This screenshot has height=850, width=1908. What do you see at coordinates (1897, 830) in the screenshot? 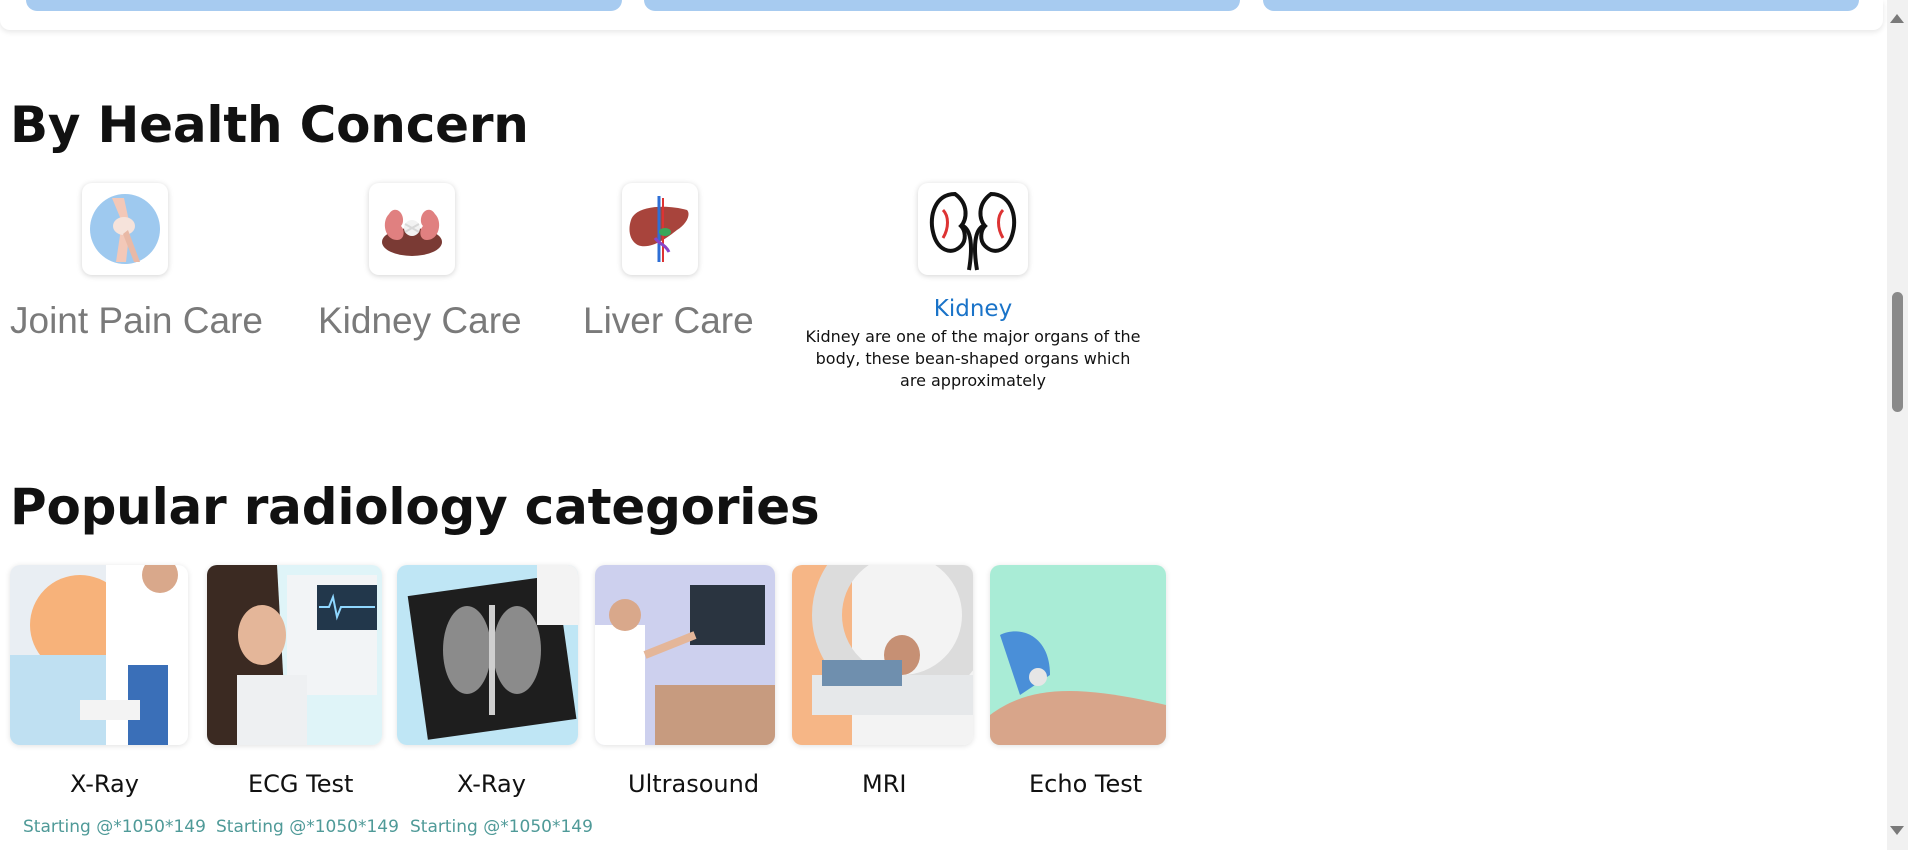
I see `scroll-down-arrow-icon` at bounding box center [1897, 830].